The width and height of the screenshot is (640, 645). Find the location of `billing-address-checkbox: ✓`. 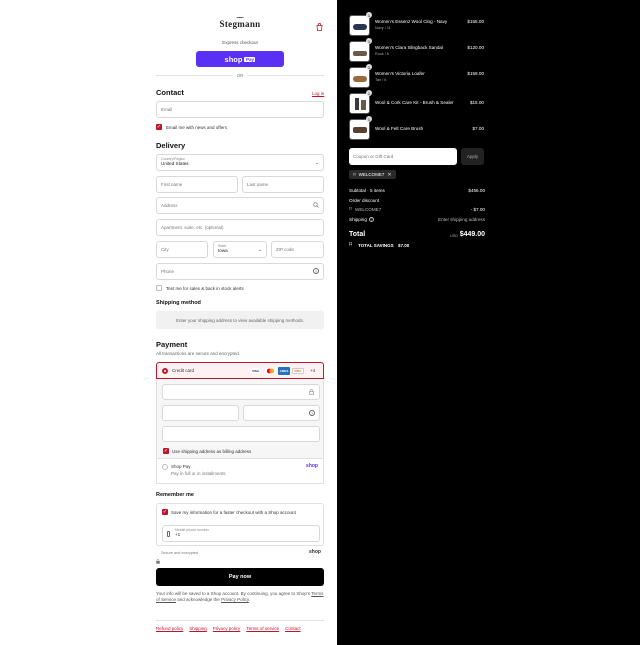

billing-address-checkbox: ✓ is located at coordinates (166, 451).